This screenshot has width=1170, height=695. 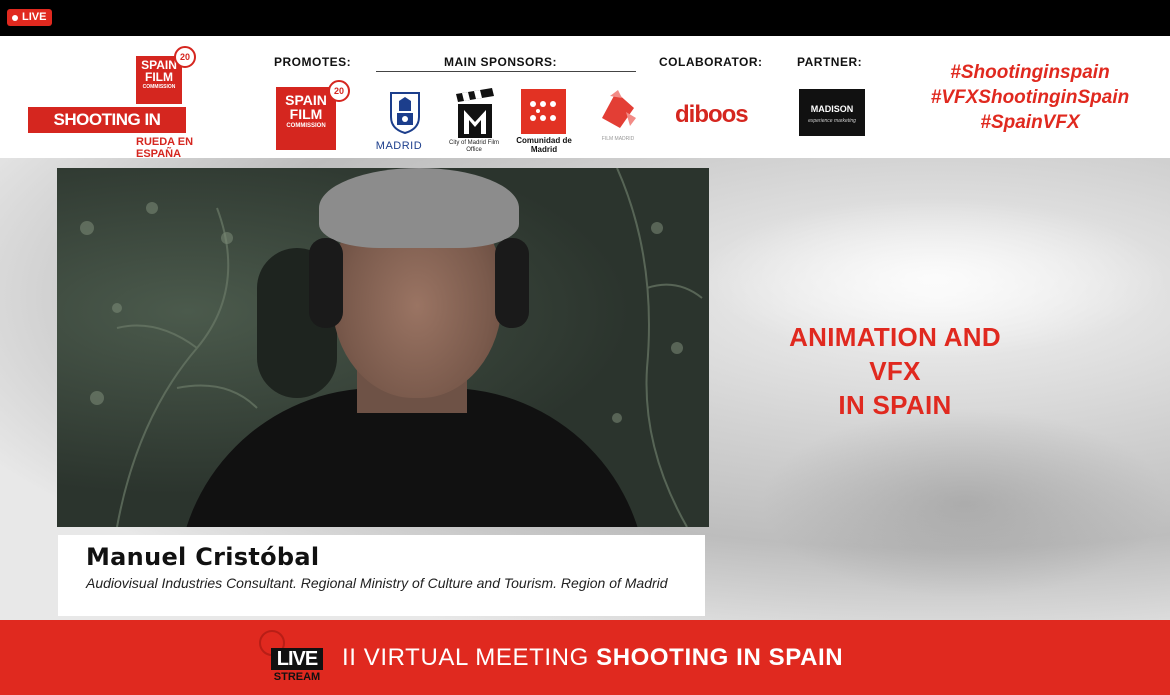 I want to click on promotes-label: PROMOTES:, so click(x=313, y=62).